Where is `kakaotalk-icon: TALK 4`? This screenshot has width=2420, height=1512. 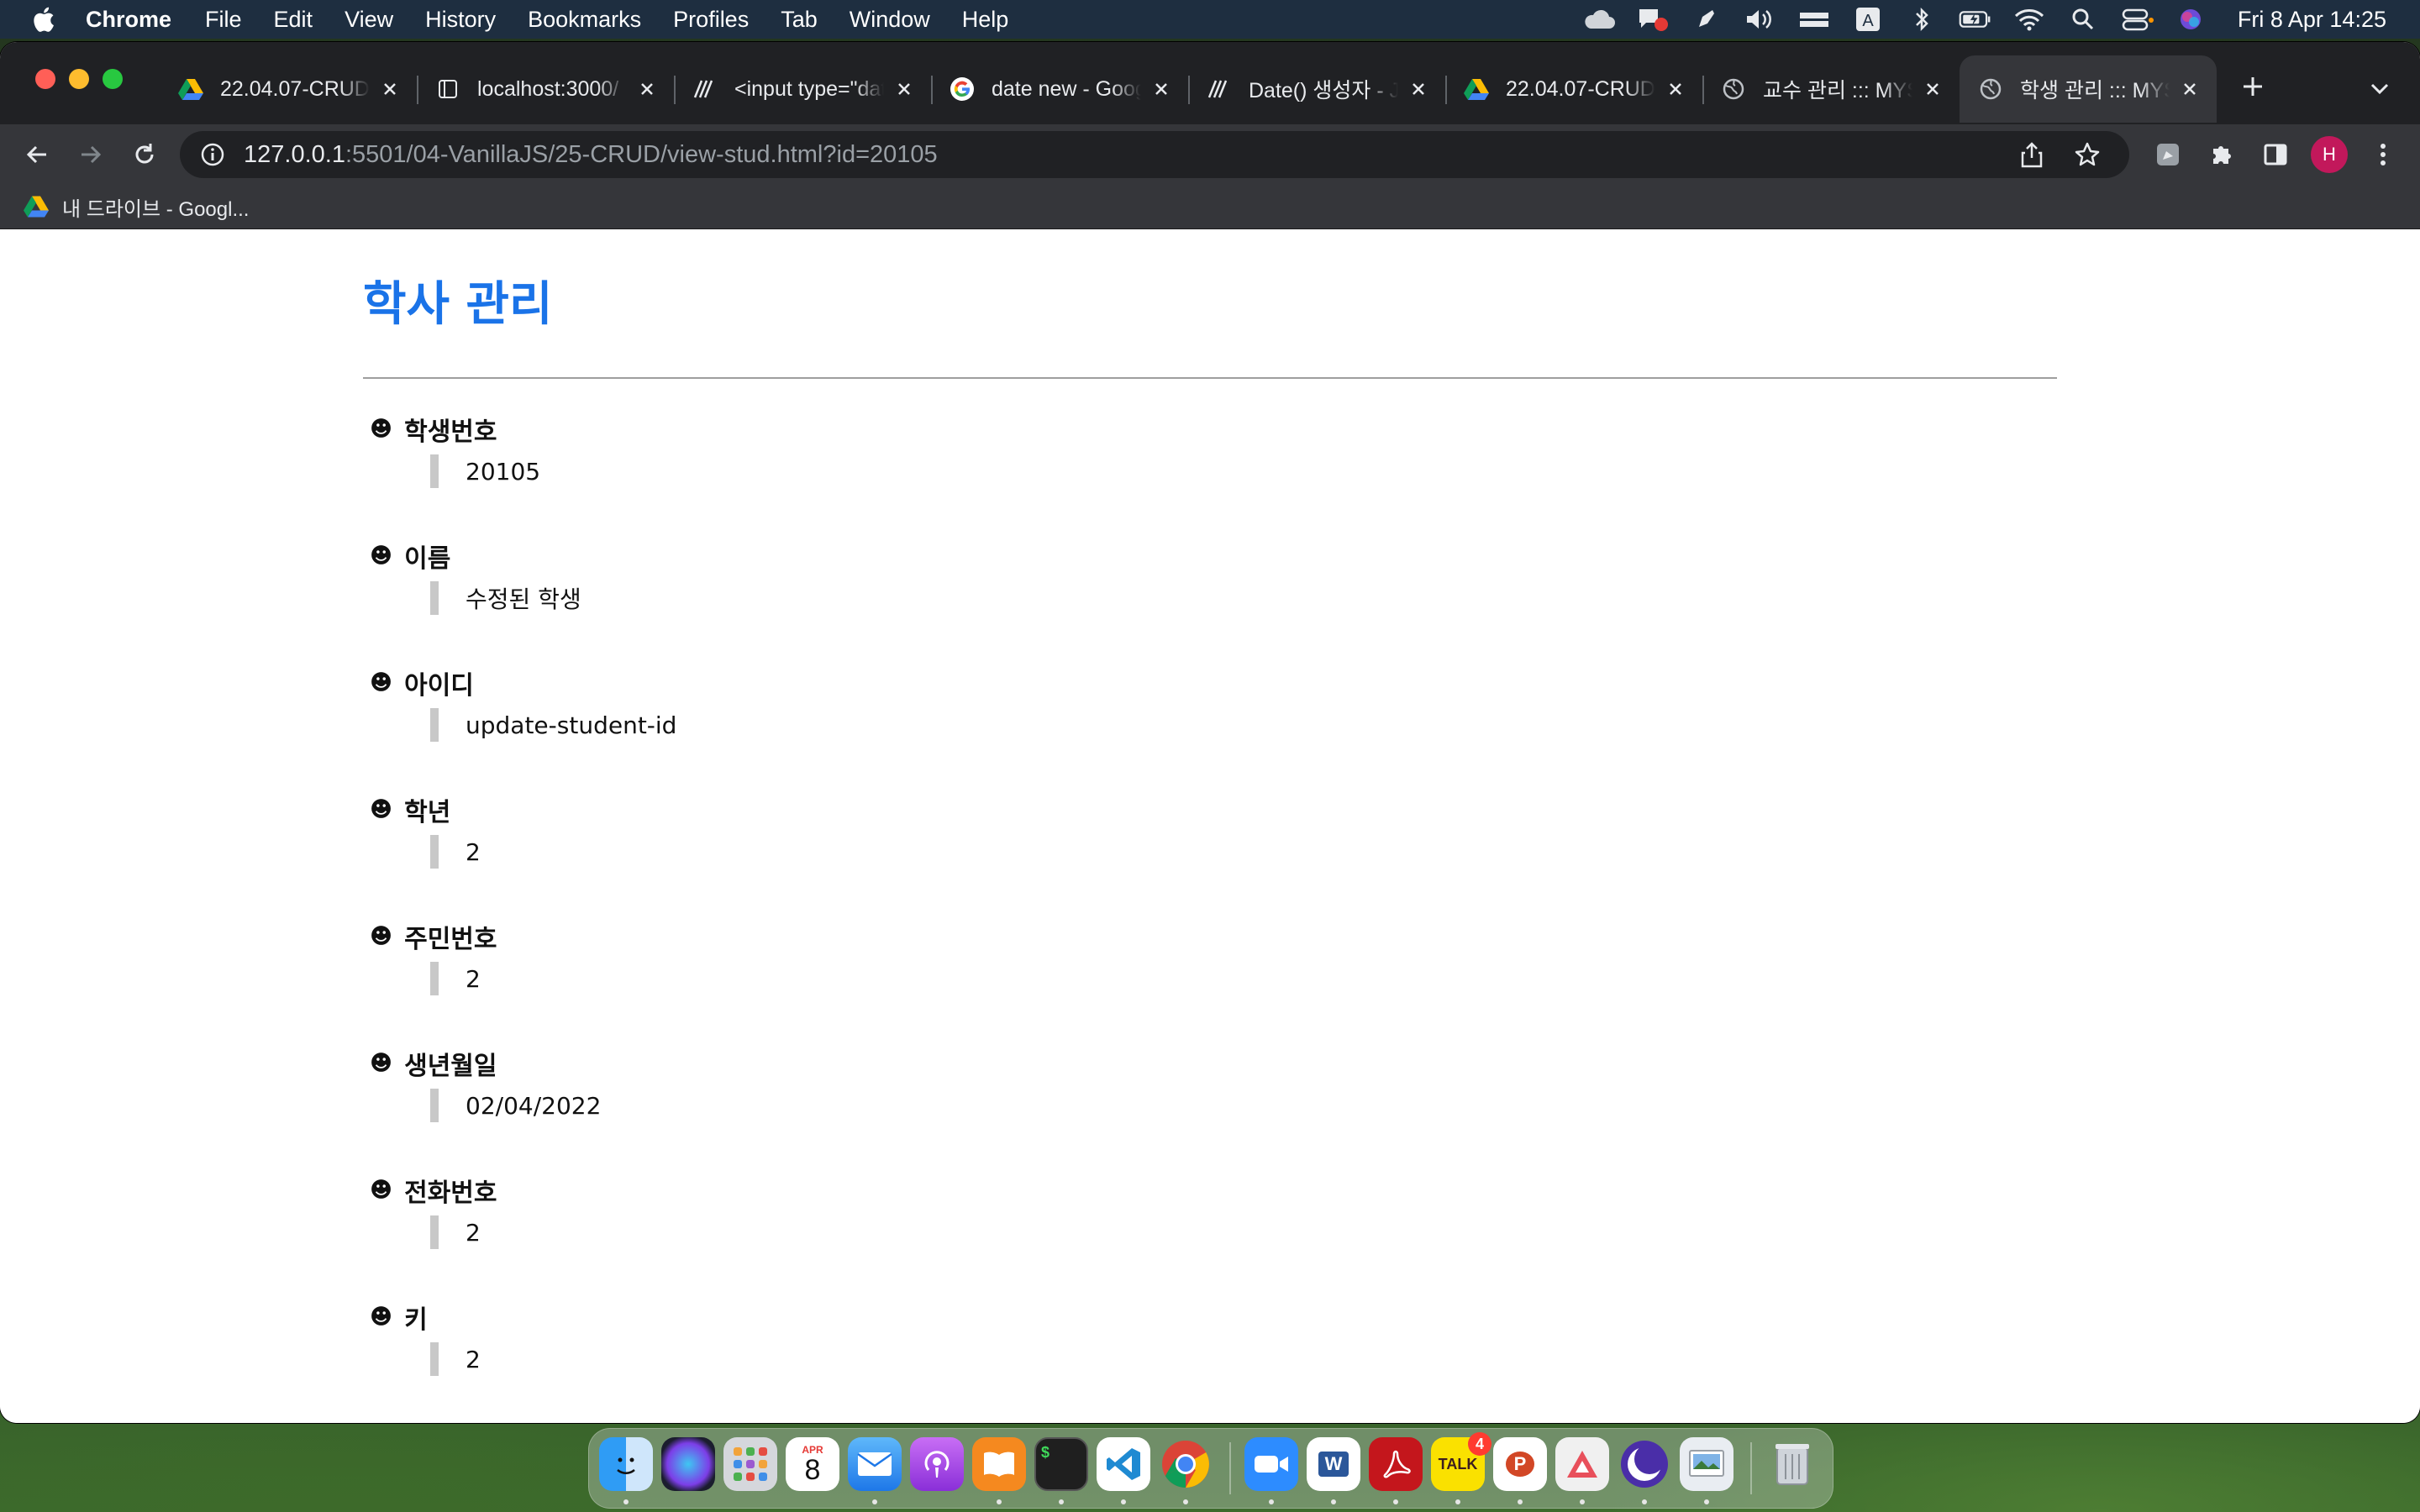
kakaotalk-icon: TALK 4 is located at coordinates (1461, 1461).